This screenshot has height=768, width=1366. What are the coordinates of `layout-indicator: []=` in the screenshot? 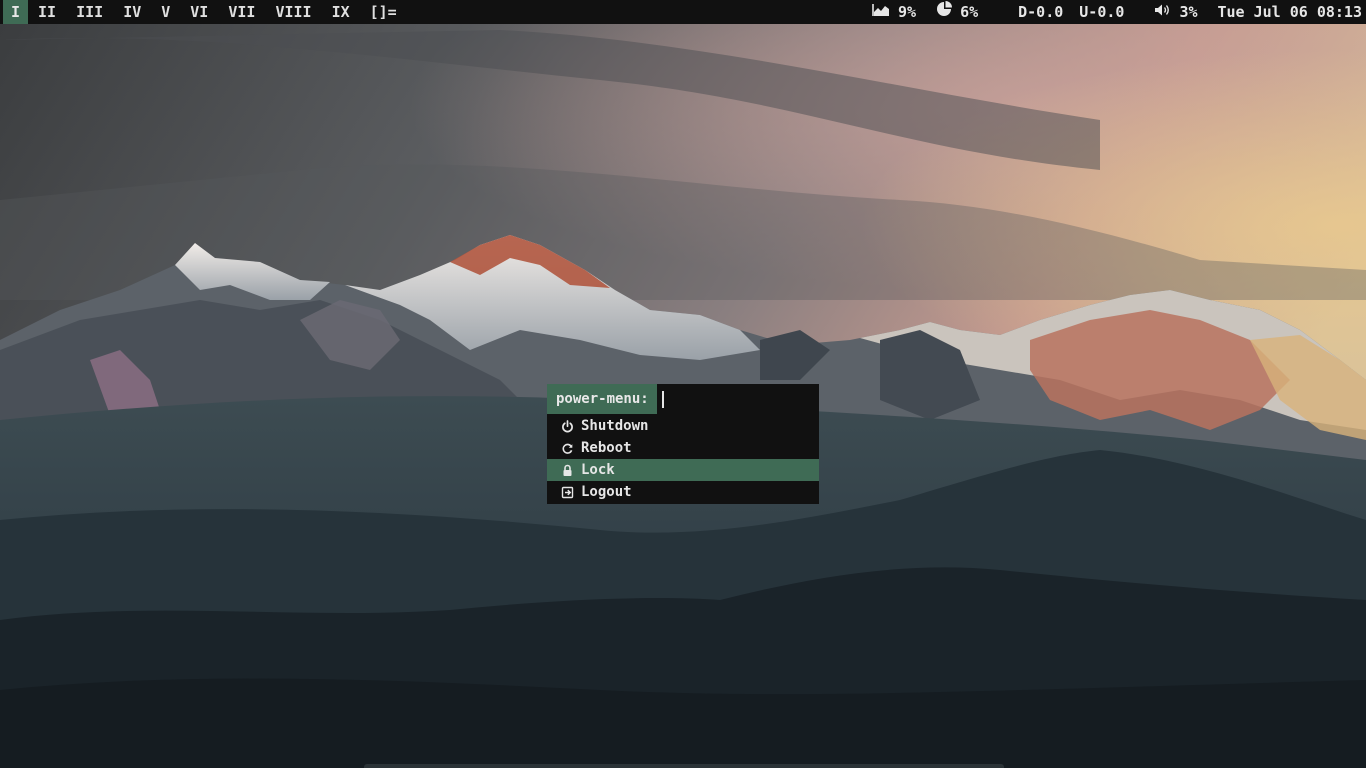 It's located at (383, 12).